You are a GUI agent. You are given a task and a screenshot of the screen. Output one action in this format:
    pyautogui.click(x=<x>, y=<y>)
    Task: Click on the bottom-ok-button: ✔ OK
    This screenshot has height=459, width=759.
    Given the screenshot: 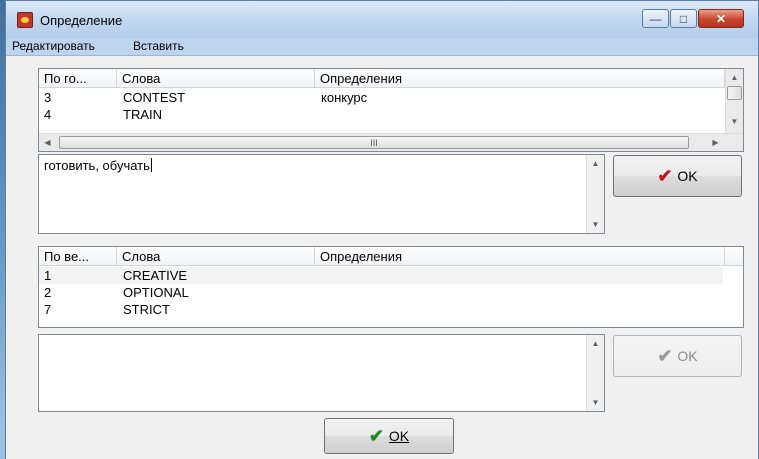 What is the action you would take?
    pyautogui.click(x=677, y=356)
    